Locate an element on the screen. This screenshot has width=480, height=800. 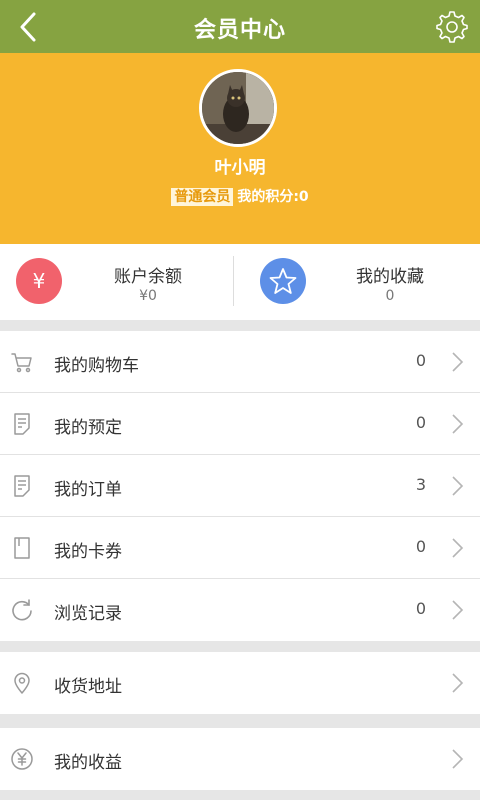
list-item-address: 收货地址 is located at coordinates (240, 683).